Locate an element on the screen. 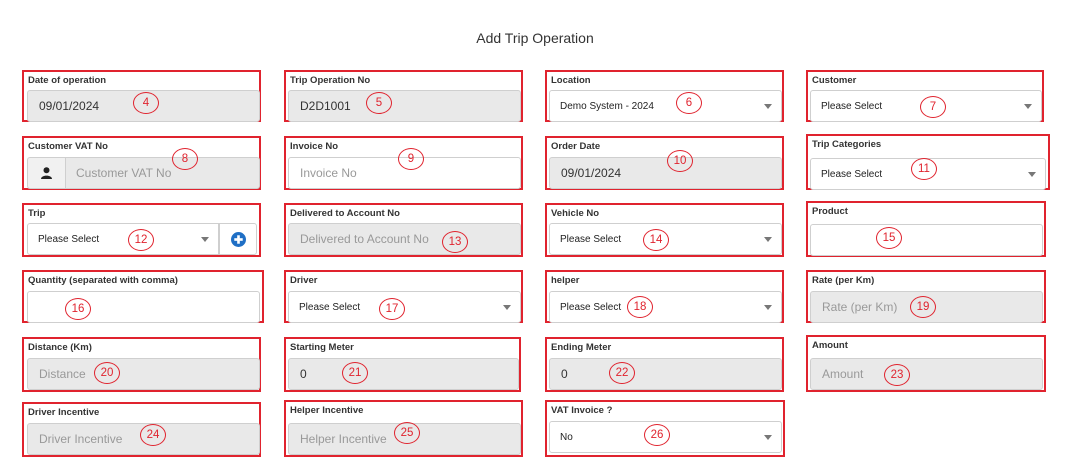 This screenshot has height=466, width=1080. annotation-marker-17: 17 is located at coordinates (392, 309).